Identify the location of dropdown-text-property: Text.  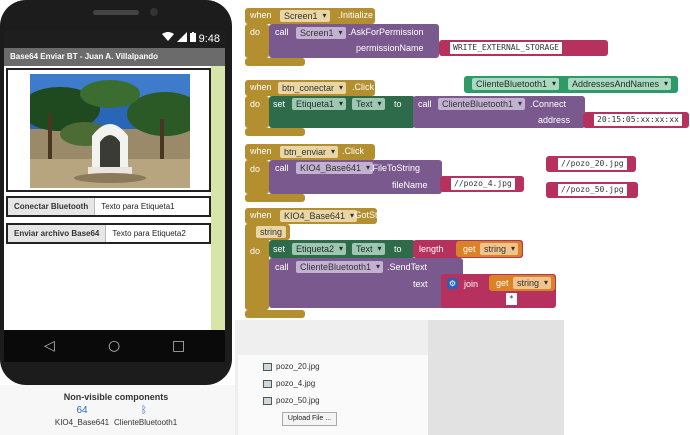
(368, 104).